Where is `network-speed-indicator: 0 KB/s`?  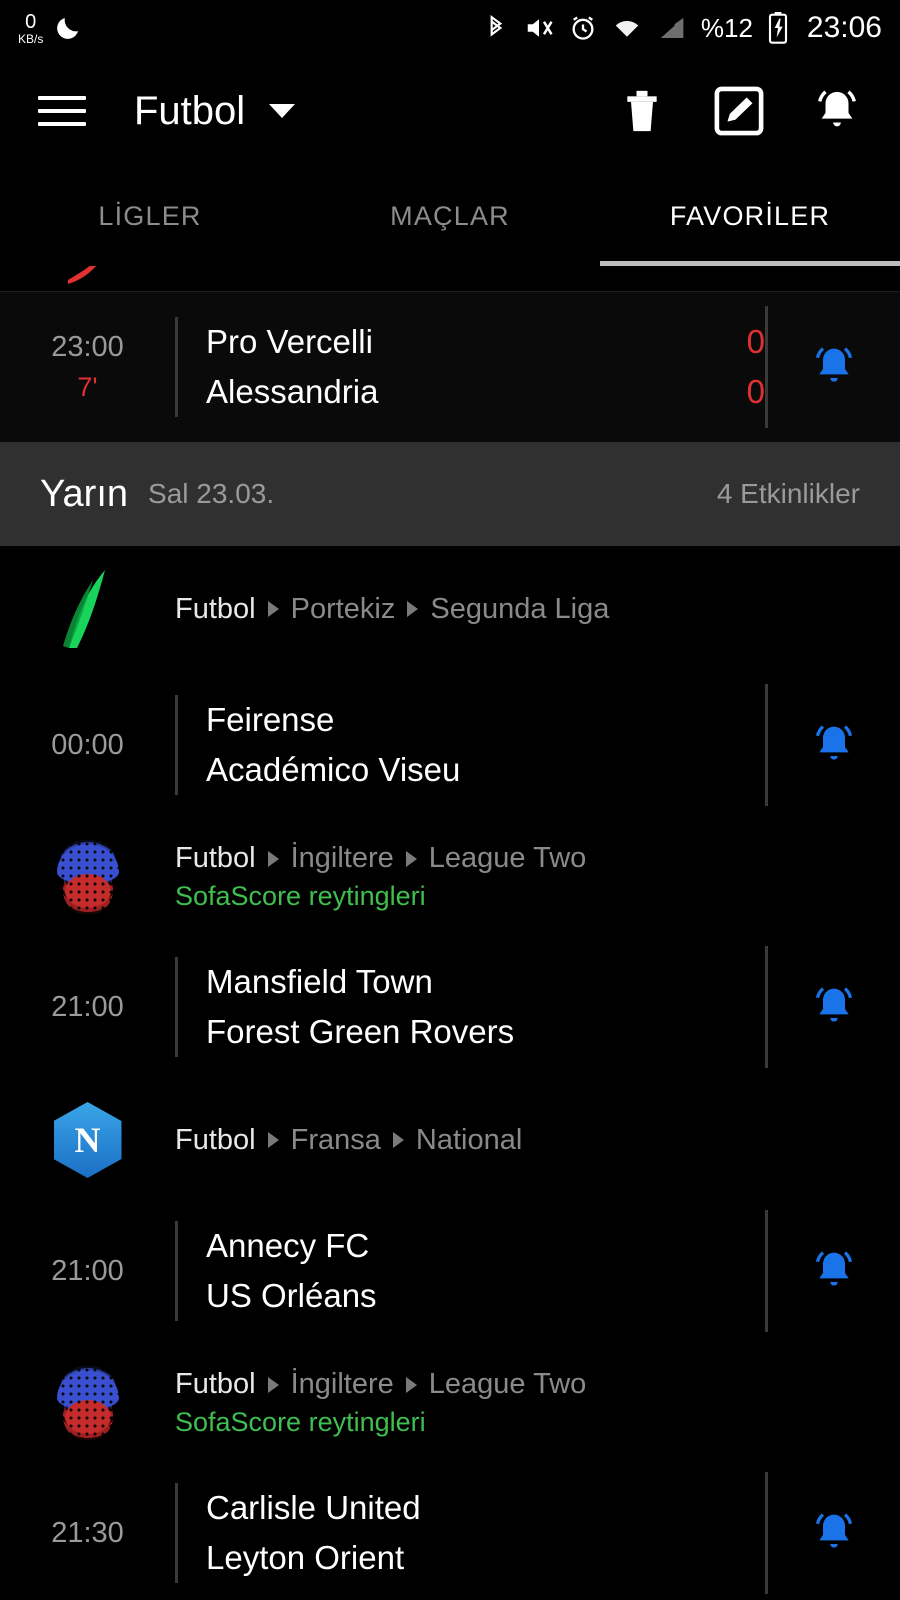 network-speed-indicator: 0 KB/s is located at coordinates (30, 28).